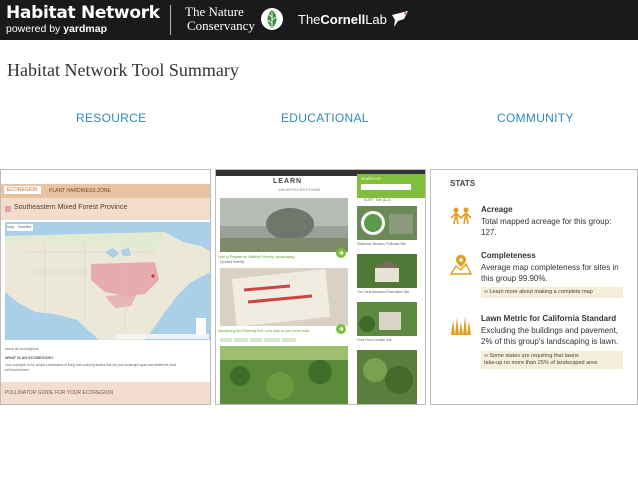 The image size is (638, 478). Describe the element at coordinates (550, 267) in the screenshot. I see `stat-completeness-desc-1: Average map completeness for sites in` at that location.